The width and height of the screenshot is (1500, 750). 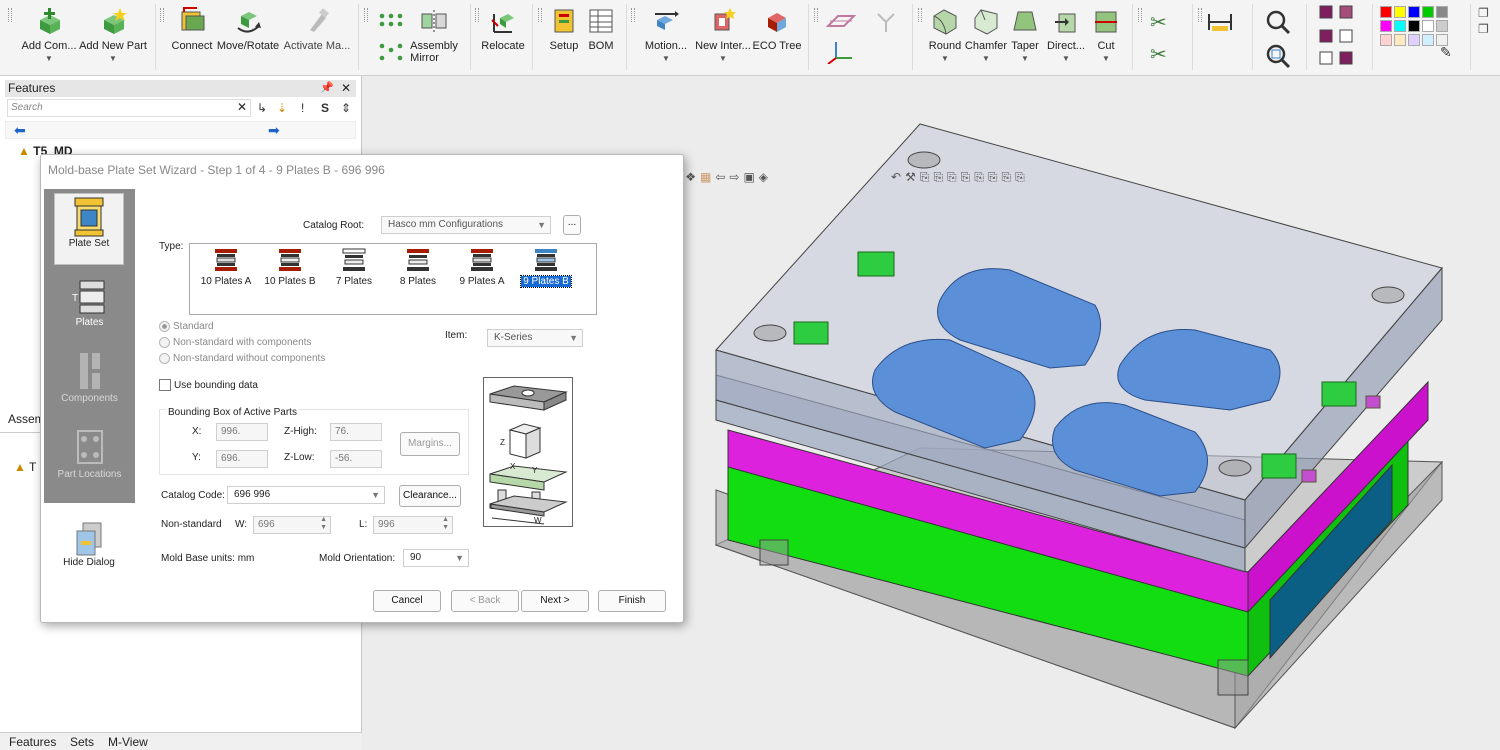 What do you see at coordinates (32, 742) in the screenshot?
I see `tab-features: Features` at bounding box center [32, 742].